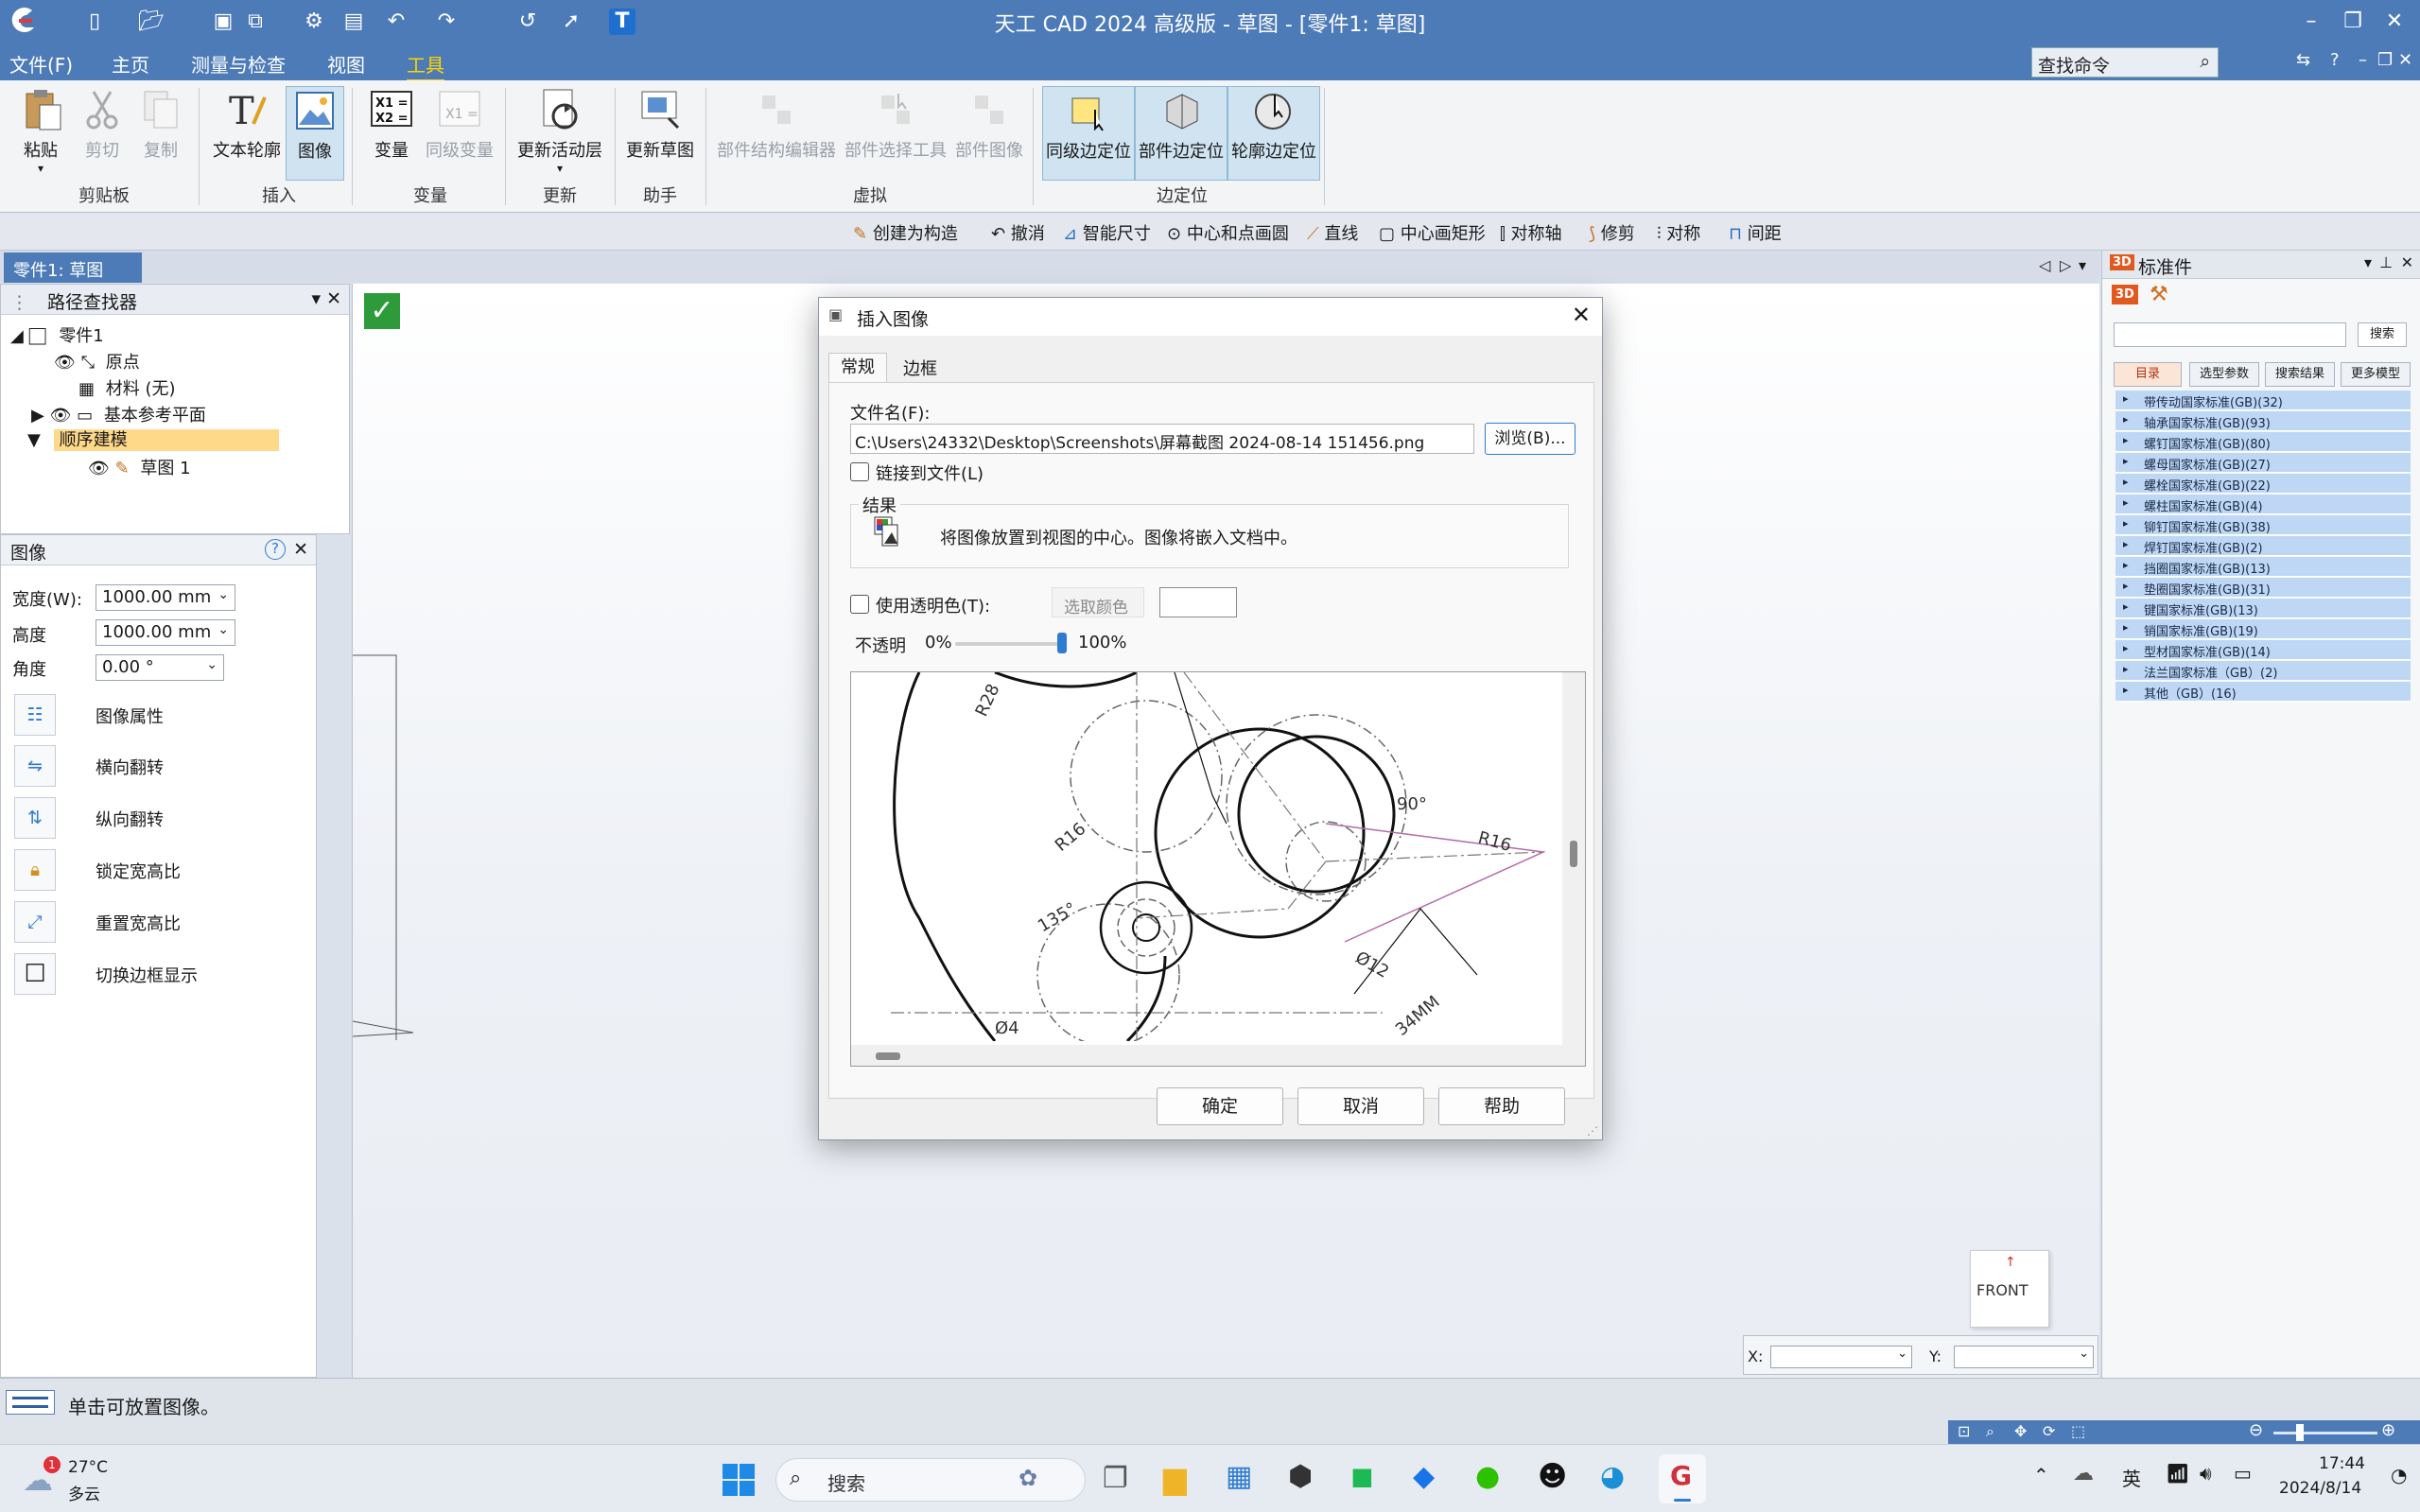 Image resolution: width=2420 pixels, height=1512 pixels. What do you see at coordinates (2263, 567) in the screenshot?
I see `standard-part-row: ▸ 挡圈国家标准(GB)(13)` at bounding box center [2263, 567].